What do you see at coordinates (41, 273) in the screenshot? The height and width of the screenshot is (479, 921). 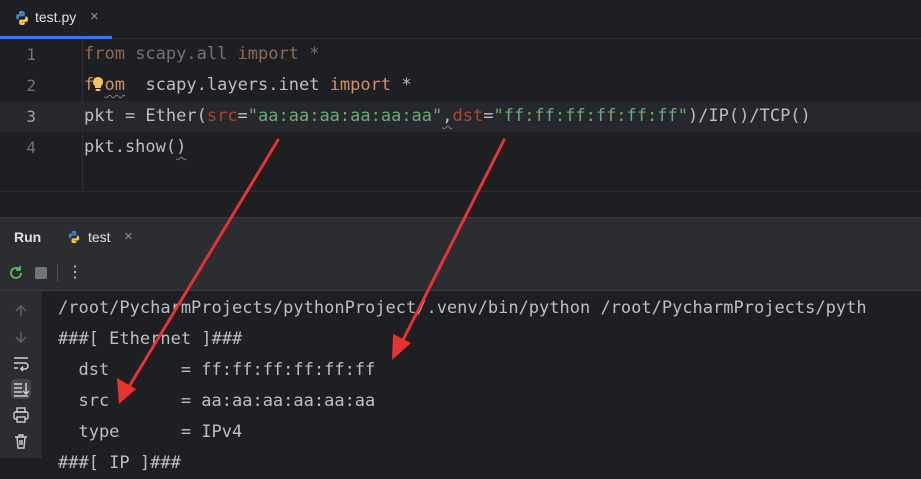 I see `stop-icon` at bounding box center [41, 273].